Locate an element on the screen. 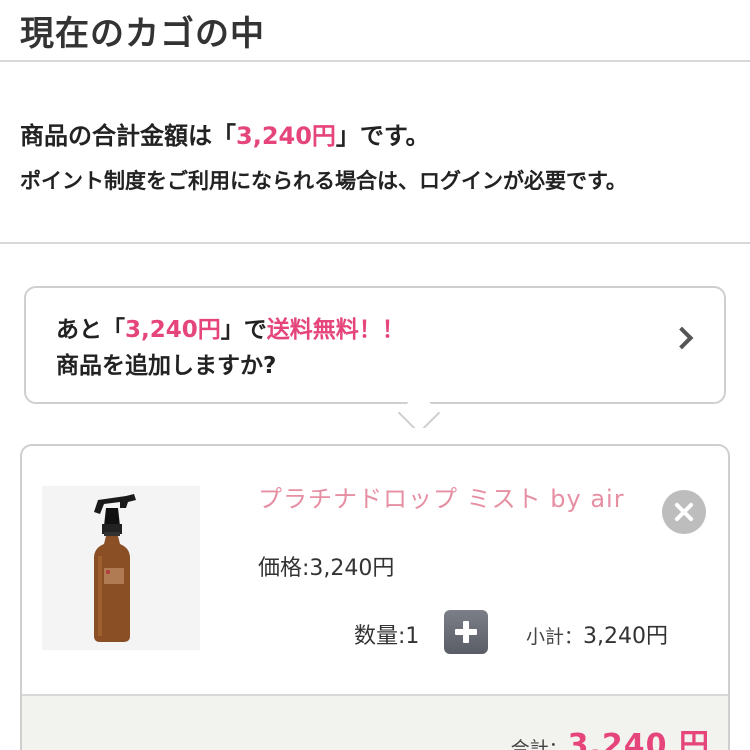 This screenshot has width=750, height=750. item-subtotal: 小計：3,240円 is located at coordinates (597, 634).